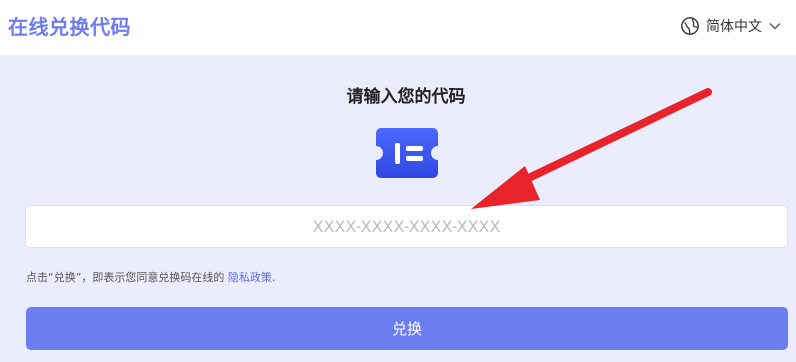 The image size is (796, 362). I want to click on consent-text: 点击“兑换”，即表示您同意兑换码在线的 隐私政策., so click(150, 277).